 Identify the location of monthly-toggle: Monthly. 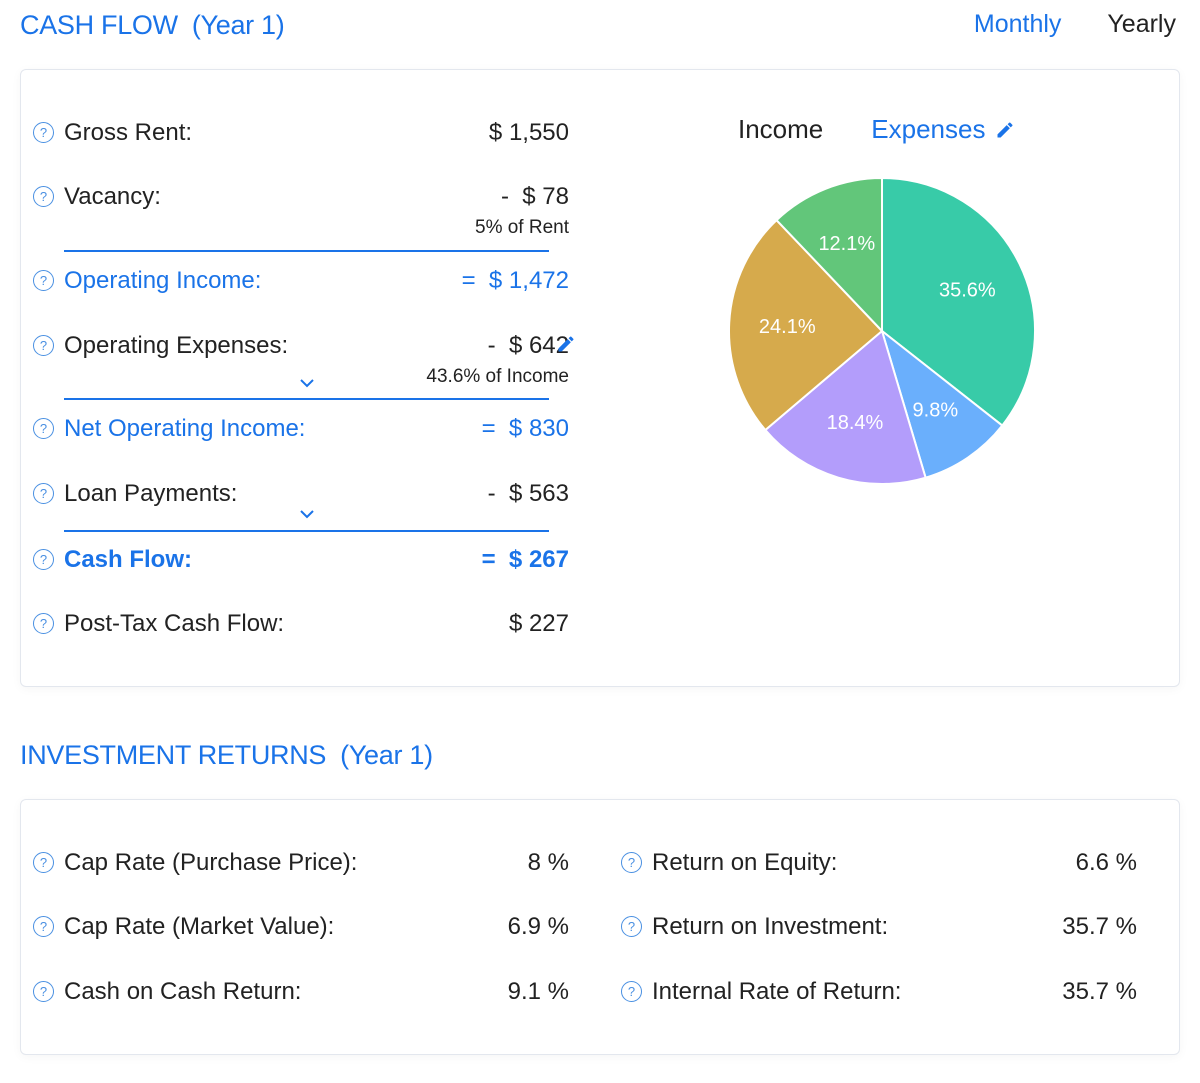
(1018, 24).